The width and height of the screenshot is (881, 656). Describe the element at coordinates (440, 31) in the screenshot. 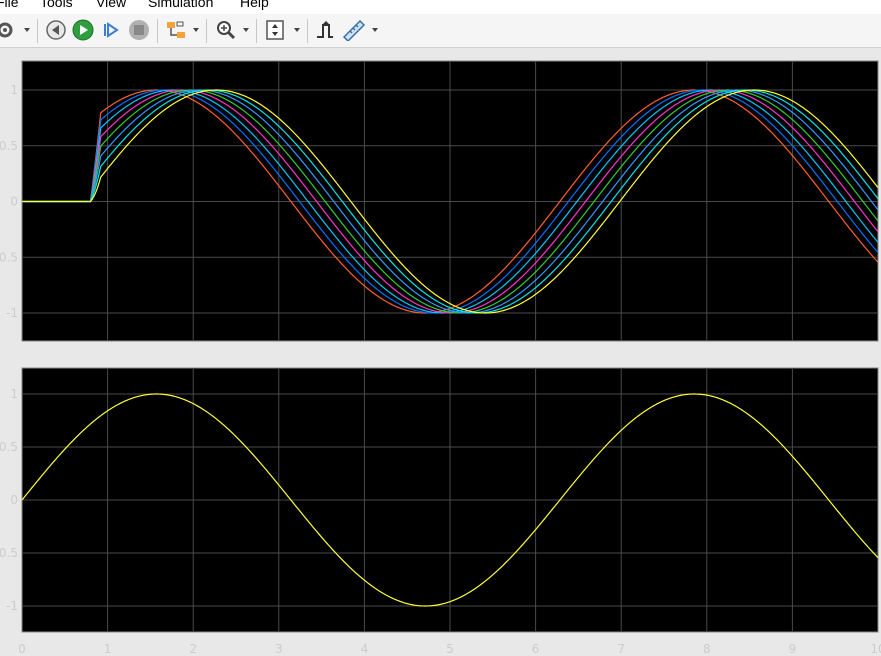

I see `toolbar` at that location.